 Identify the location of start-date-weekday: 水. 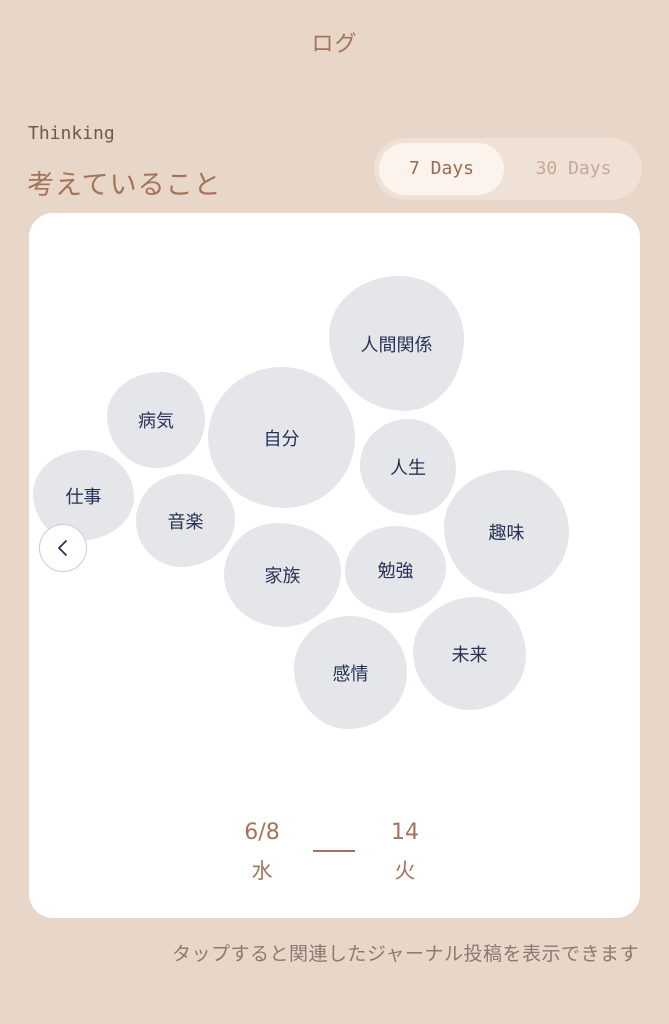
(262, 871).